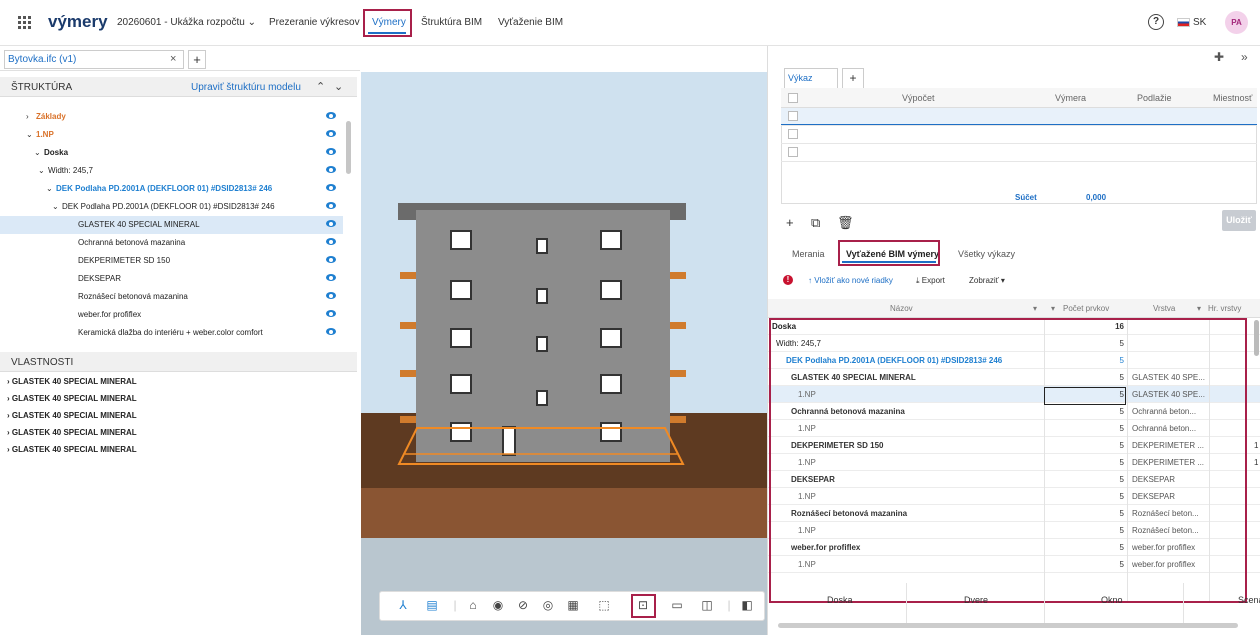  Describe the element at coordinates (432, 605) in the screenshot. I see `panel-icon: ▤` at that location.